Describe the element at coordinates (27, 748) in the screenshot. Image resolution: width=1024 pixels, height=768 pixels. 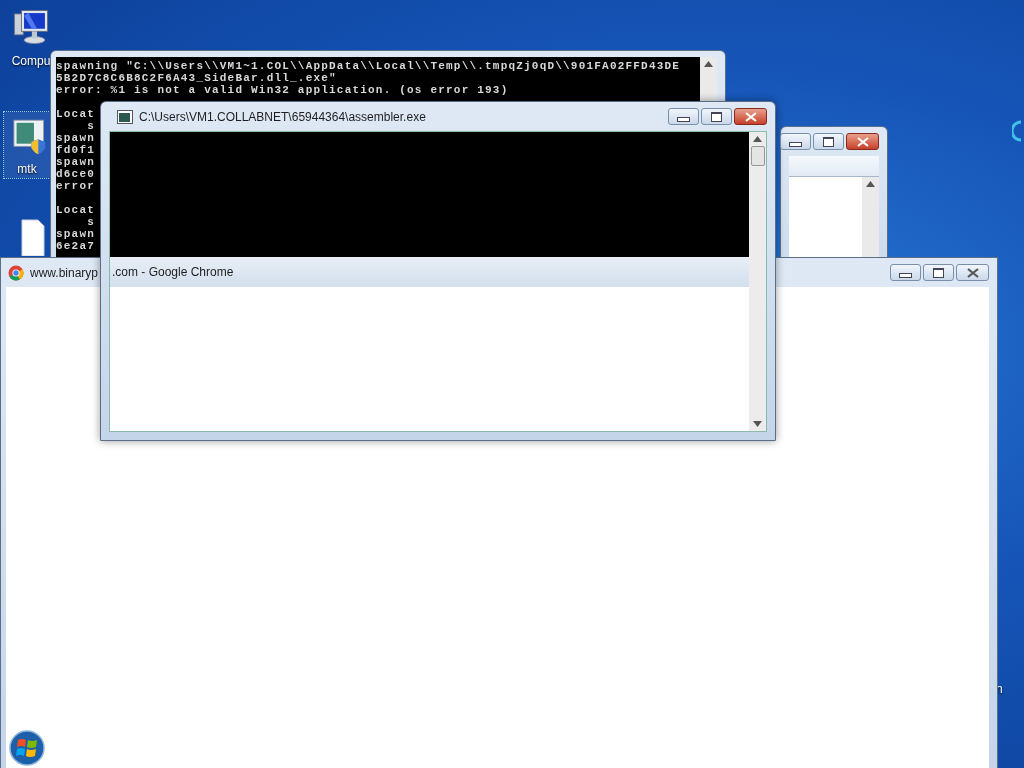
I see `start-button` at that location.